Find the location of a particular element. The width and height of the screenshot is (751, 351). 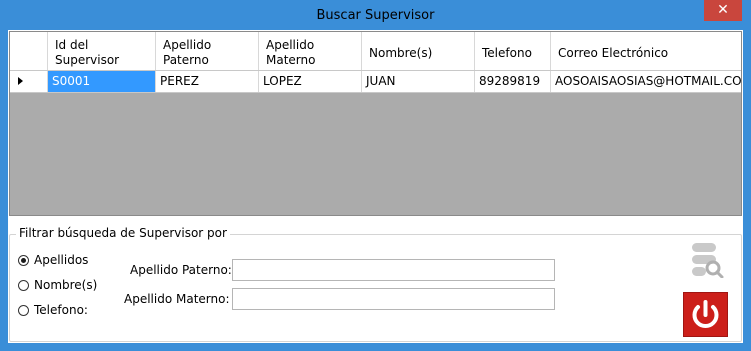

exit-button is located at coordinates (705, 314).